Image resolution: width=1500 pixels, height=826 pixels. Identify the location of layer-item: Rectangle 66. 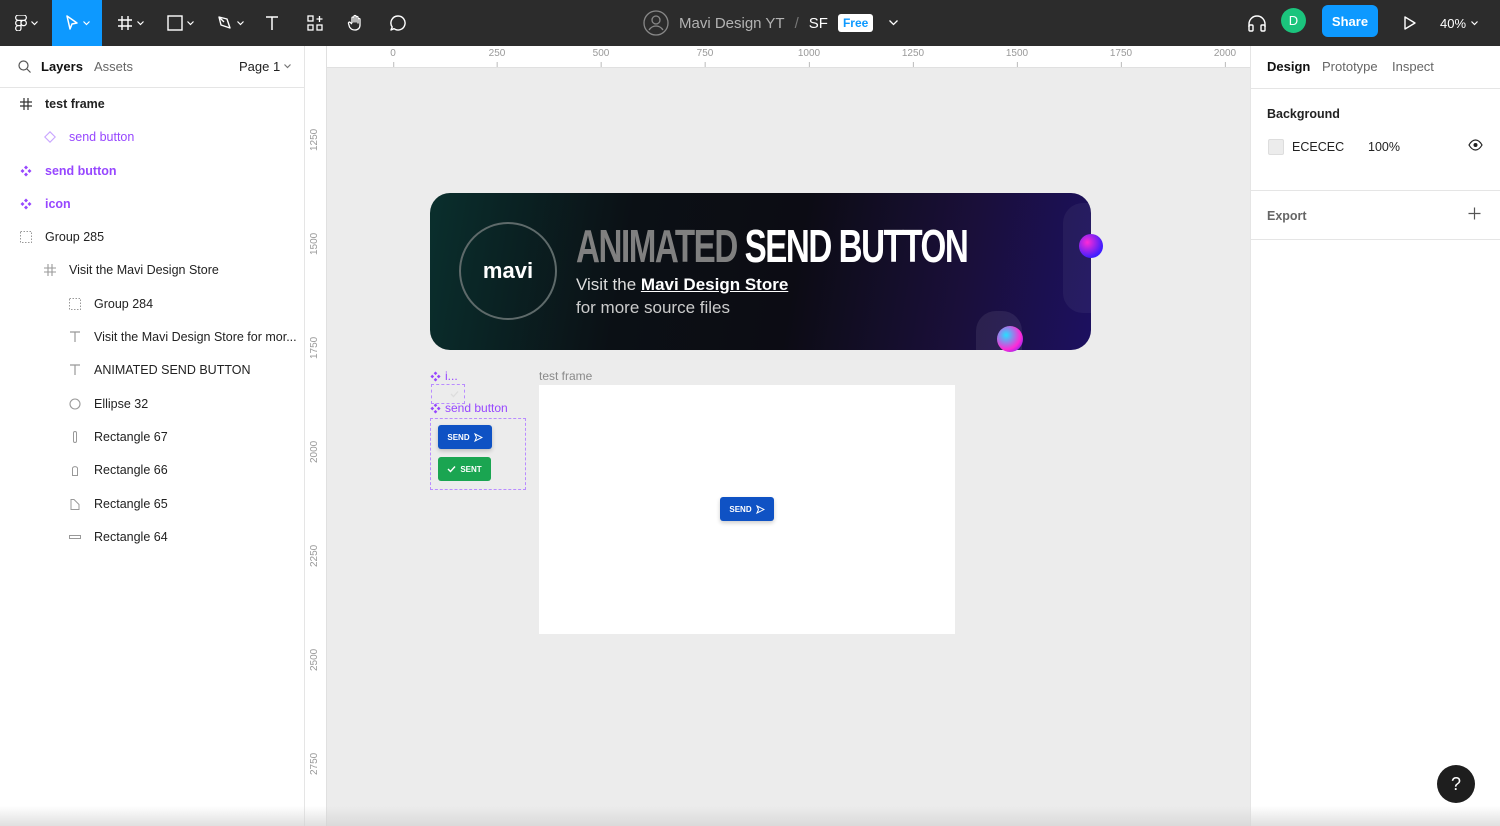
(152, 470).